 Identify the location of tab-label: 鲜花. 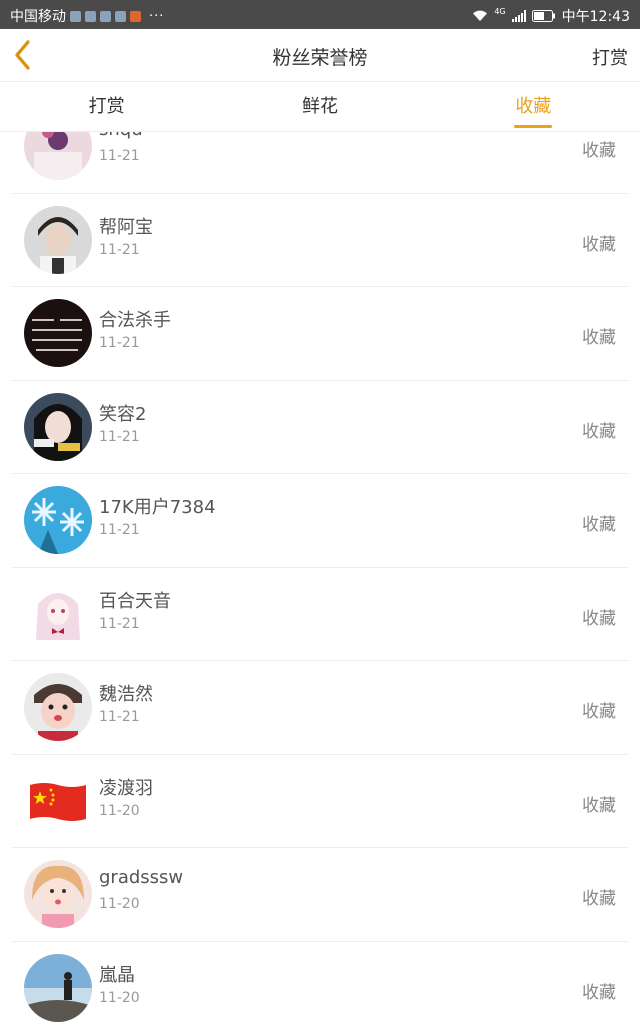
(319, 106).